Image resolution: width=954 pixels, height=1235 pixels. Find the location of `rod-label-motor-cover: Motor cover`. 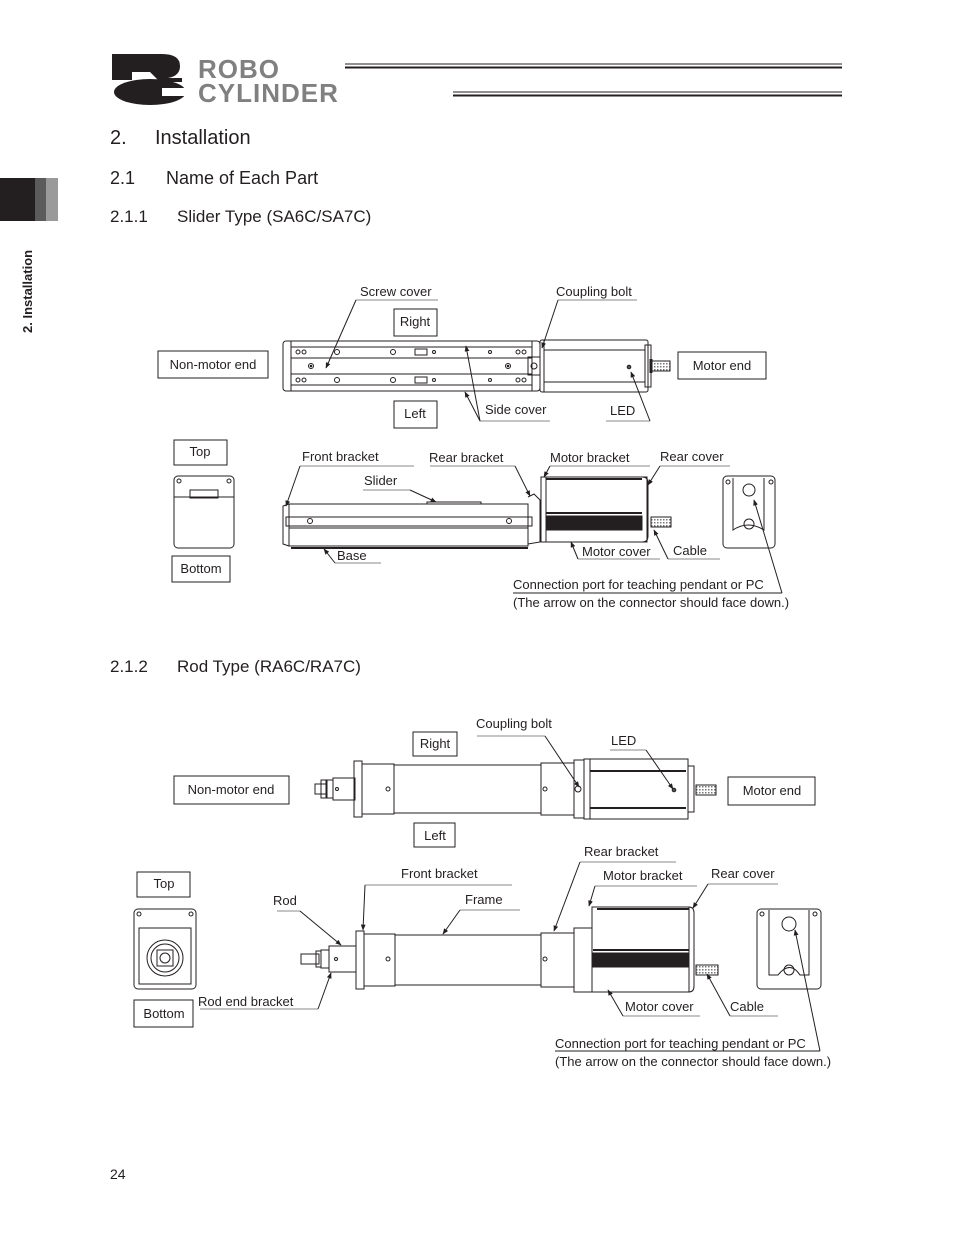

rod-label-motor-cover: Motor cover is located at coordinates (659, 1006).